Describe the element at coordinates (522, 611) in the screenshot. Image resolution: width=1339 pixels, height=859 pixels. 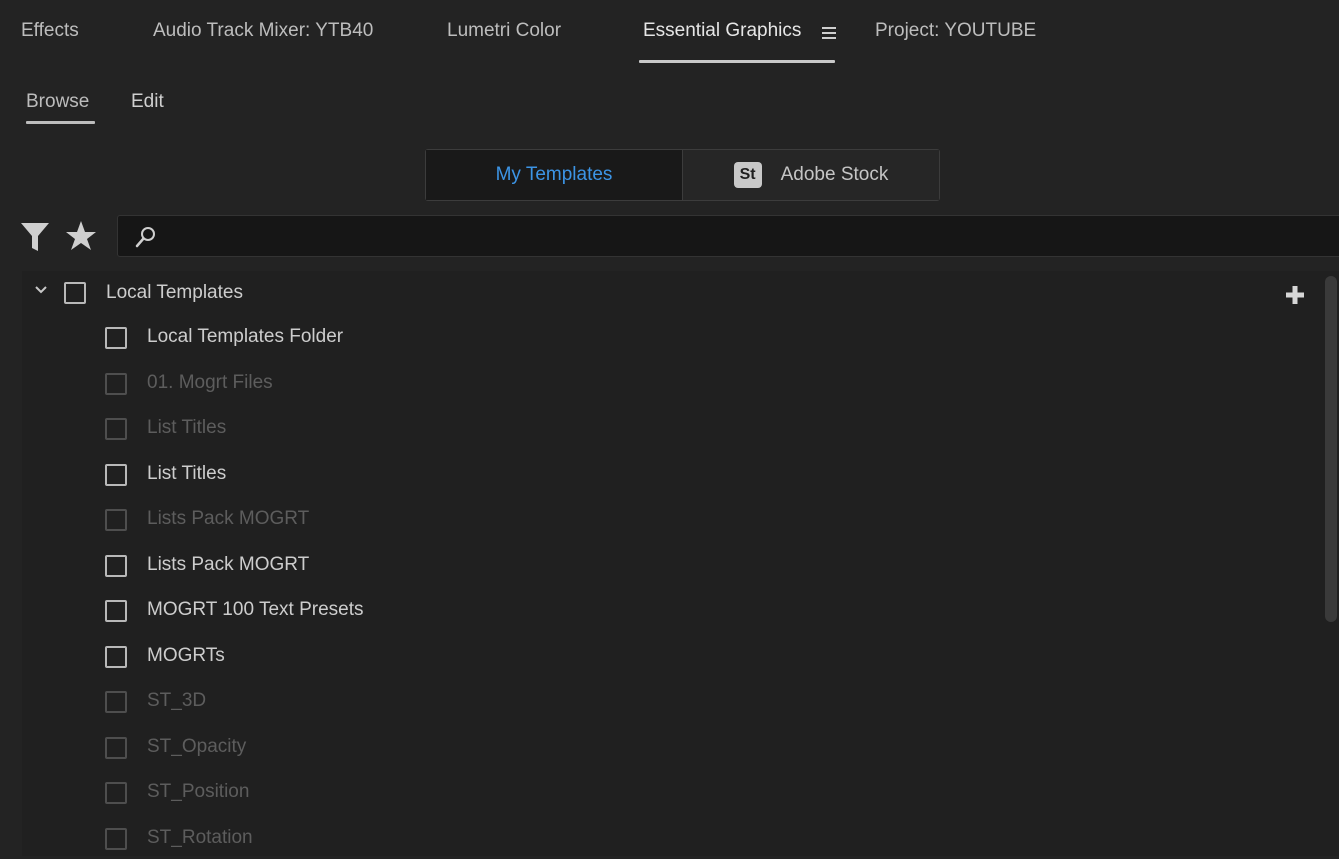
I see `tree-item: MOGRT 100 Text Presets` at that location.